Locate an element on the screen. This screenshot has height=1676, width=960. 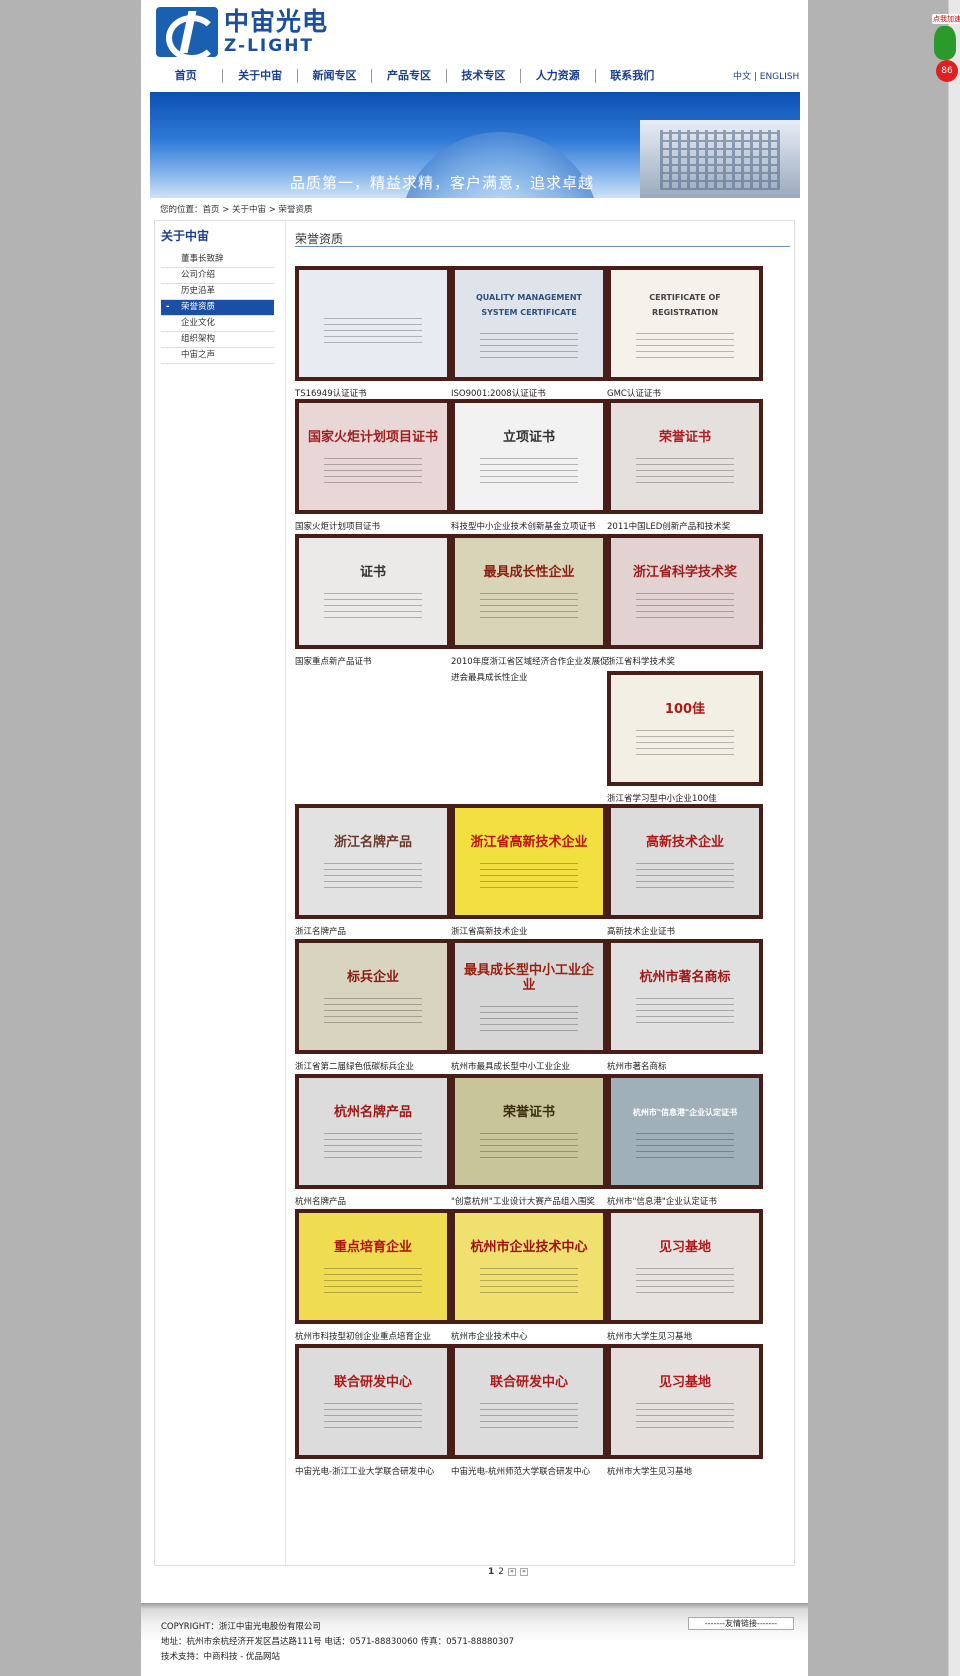
next-page-icon: » is located at coordinates (512, 1572).